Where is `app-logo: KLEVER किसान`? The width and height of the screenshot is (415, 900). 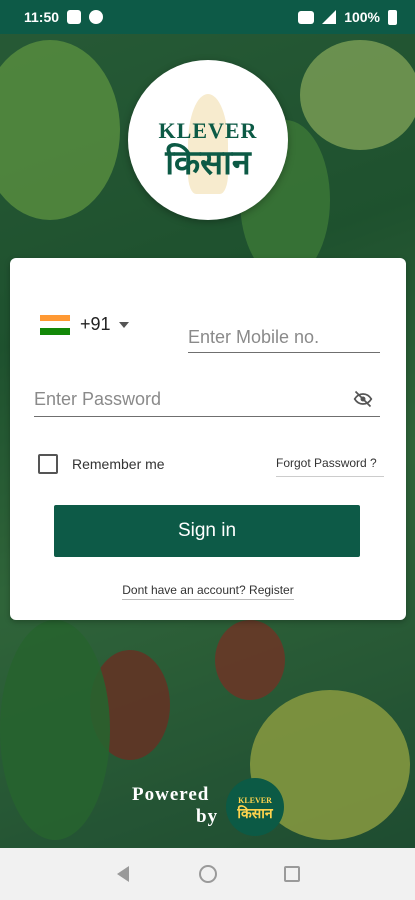 app-logo: KLEVER किसान is located at coordinates (208, 140).